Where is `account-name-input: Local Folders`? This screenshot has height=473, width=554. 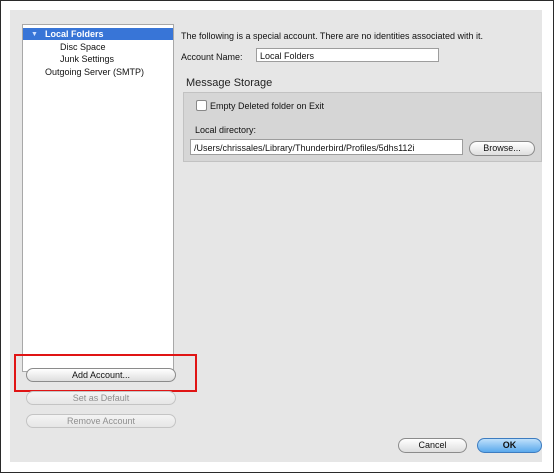
account-name-input: Local Folders is located at coordinates (347, 55).